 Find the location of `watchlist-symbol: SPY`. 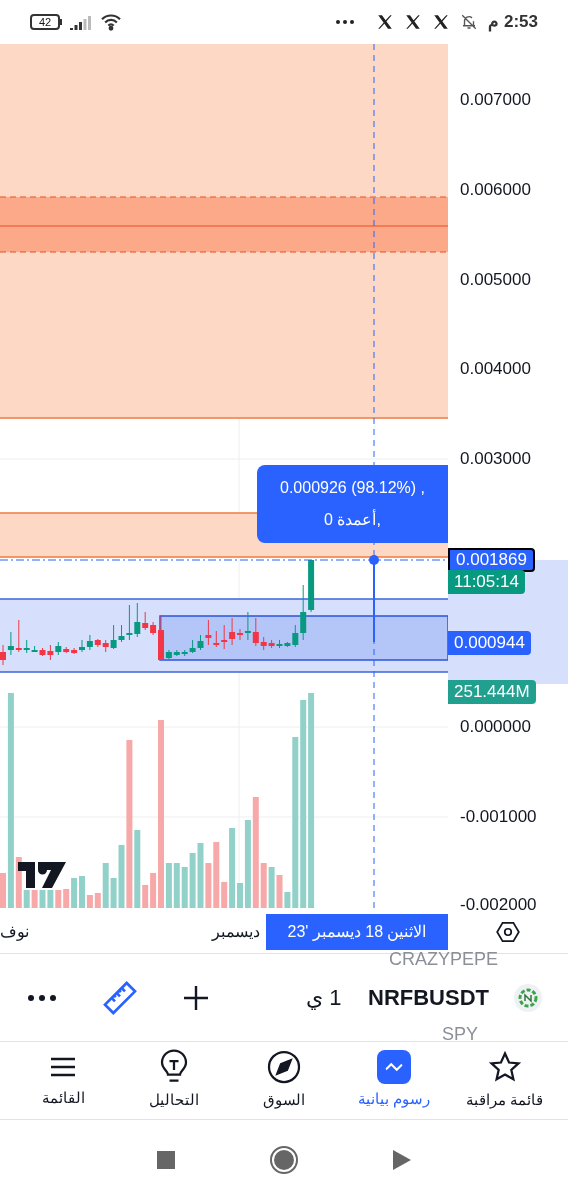

watchlist-symbol: SPY is located at coordinates (459, 1034).